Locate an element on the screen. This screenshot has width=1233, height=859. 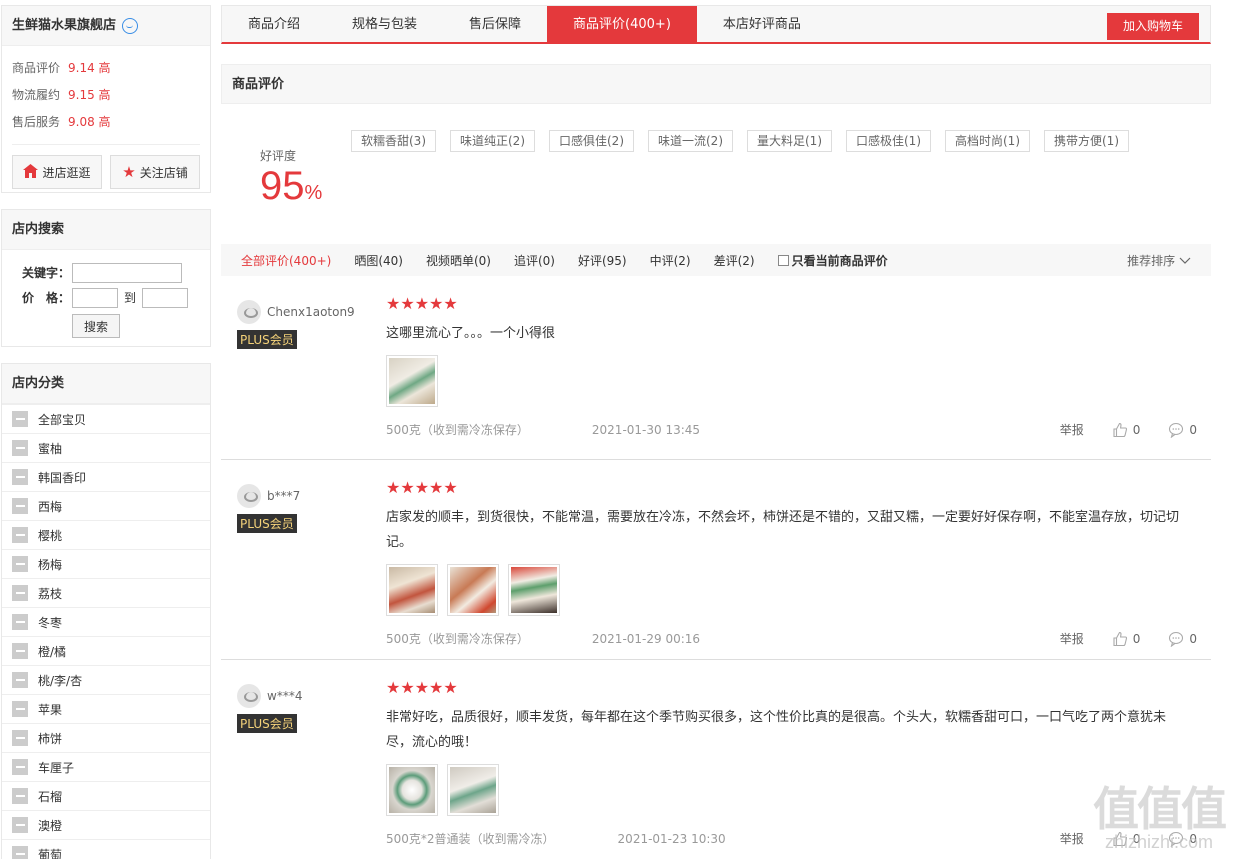
review-tag: 味道一流(2) is located at coordinates (690, 141).